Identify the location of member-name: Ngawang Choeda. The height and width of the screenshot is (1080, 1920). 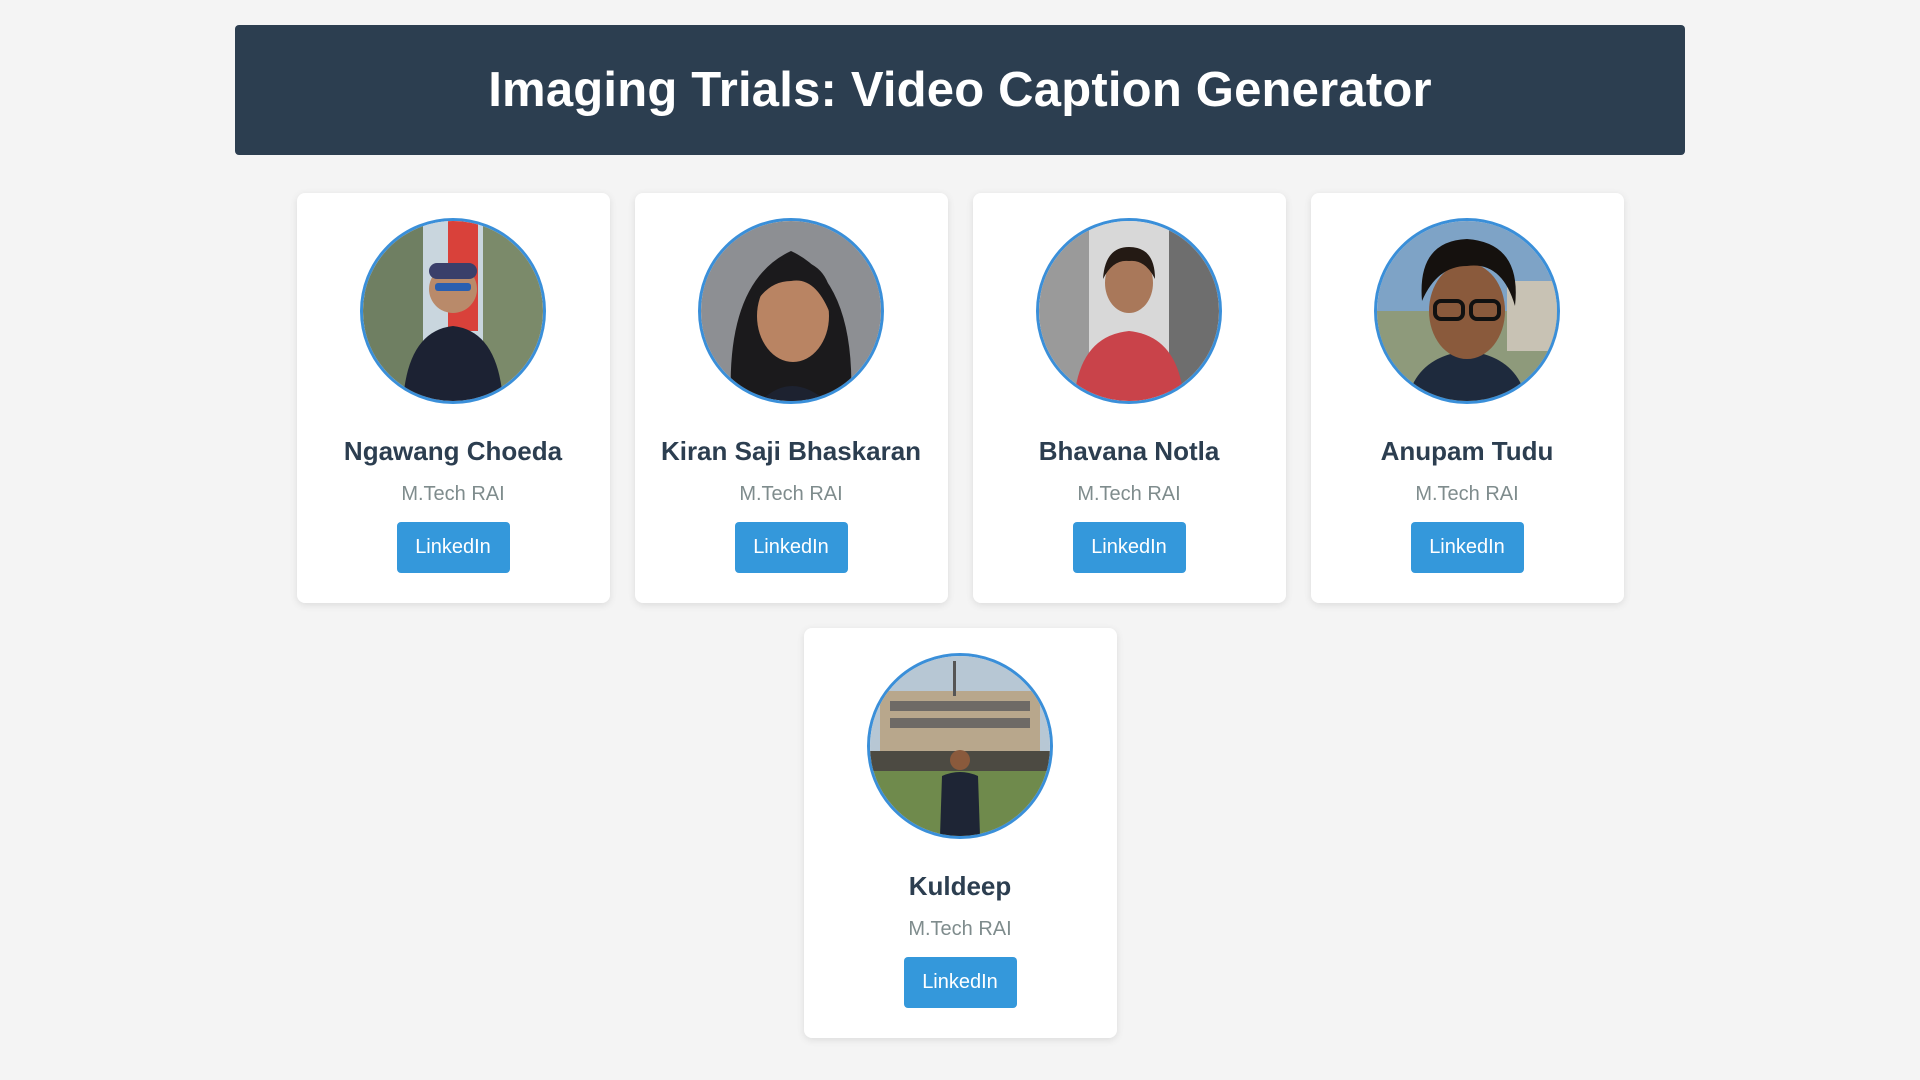
(453, 451).